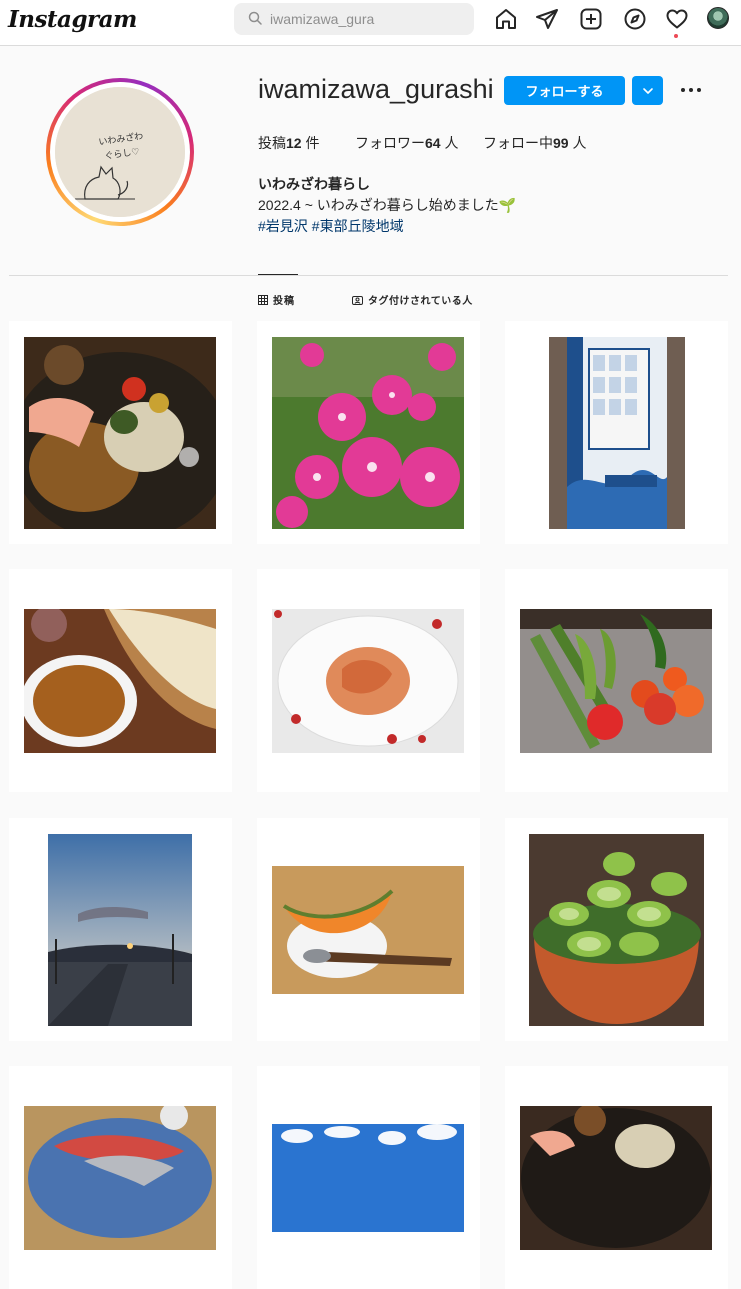 This screenshot has width=741, height=1289. I want to click on search-input, so click(368, 19).